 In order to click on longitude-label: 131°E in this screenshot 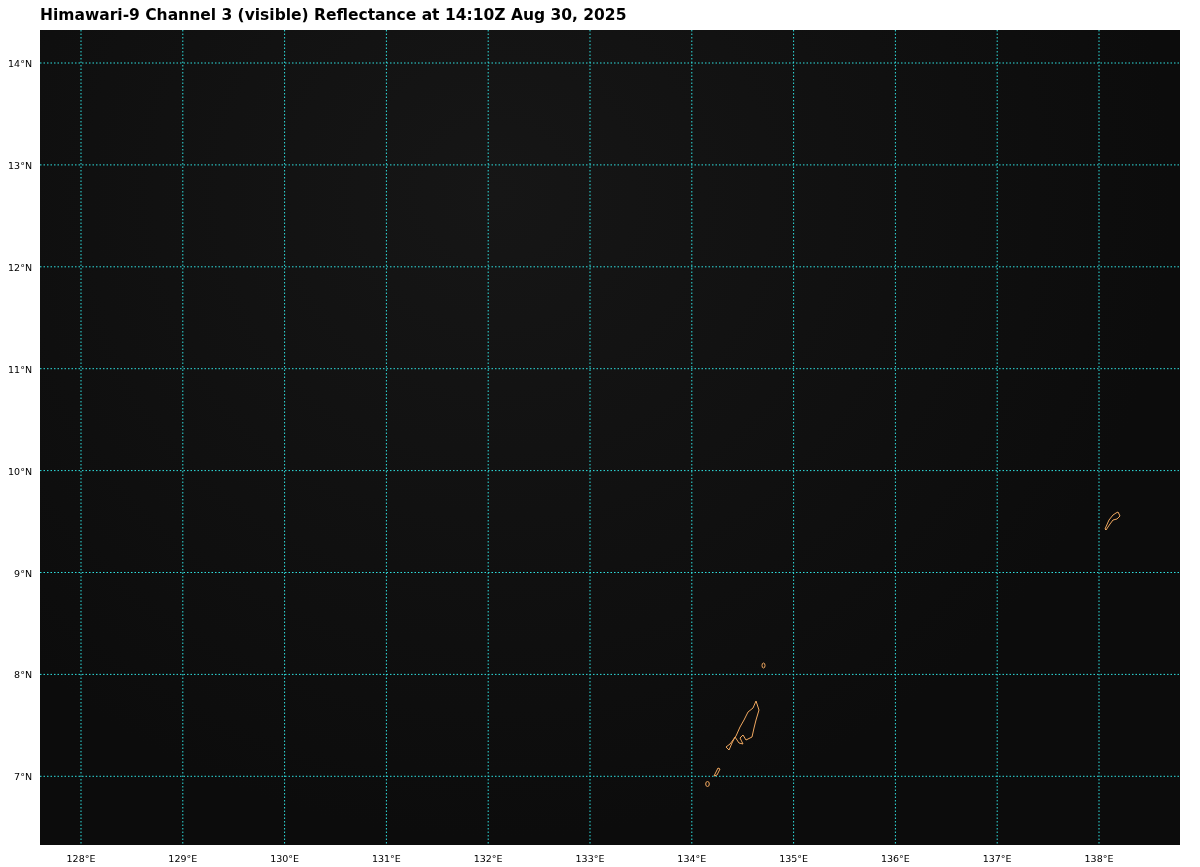, I will do `click(386, 858)`.